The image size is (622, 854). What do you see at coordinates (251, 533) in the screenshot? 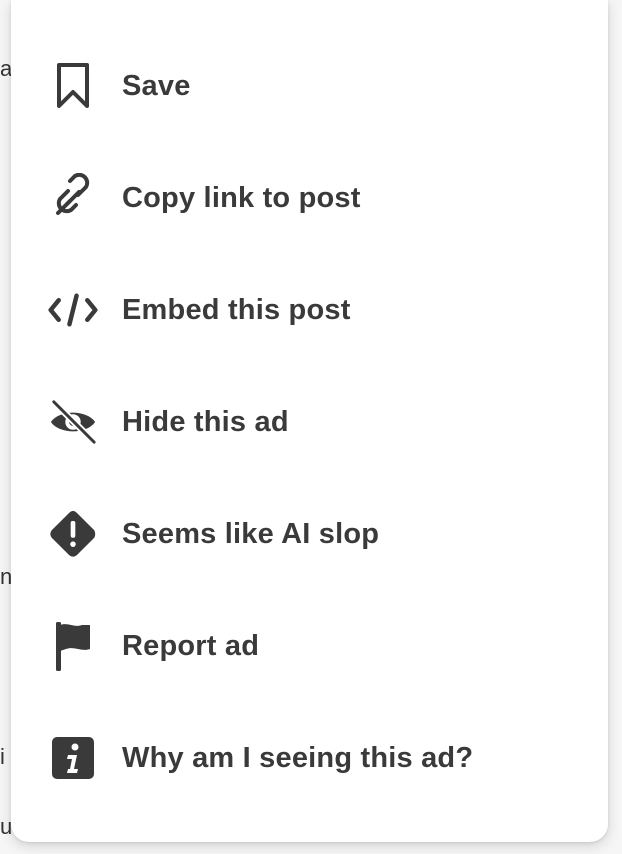
I see `menu-item-label: Seems like AI slop` at bounding box center [251, 533].